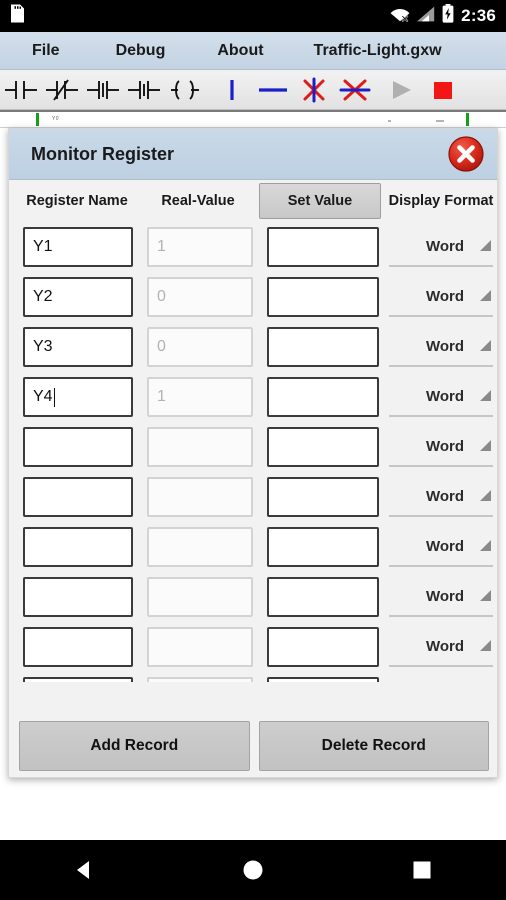 The image size is (506, 900). I want to click on wifi-off-icon, so click(400, 16).